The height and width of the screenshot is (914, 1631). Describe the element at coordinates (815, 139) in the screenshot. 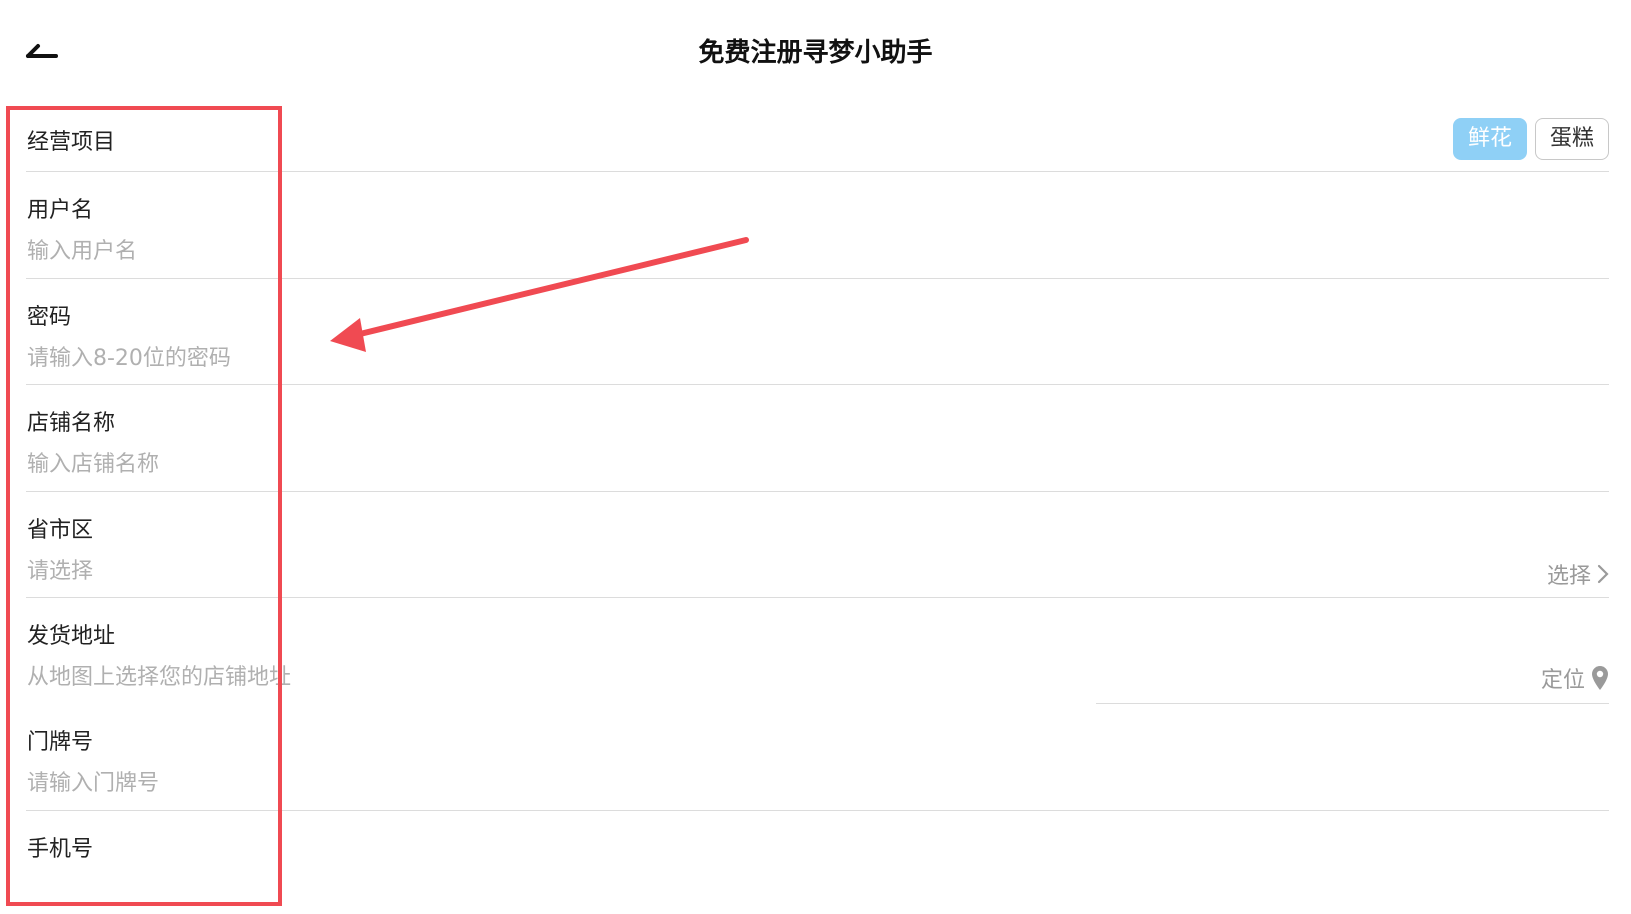

I see `business-type-row: 经营项目` at that location.